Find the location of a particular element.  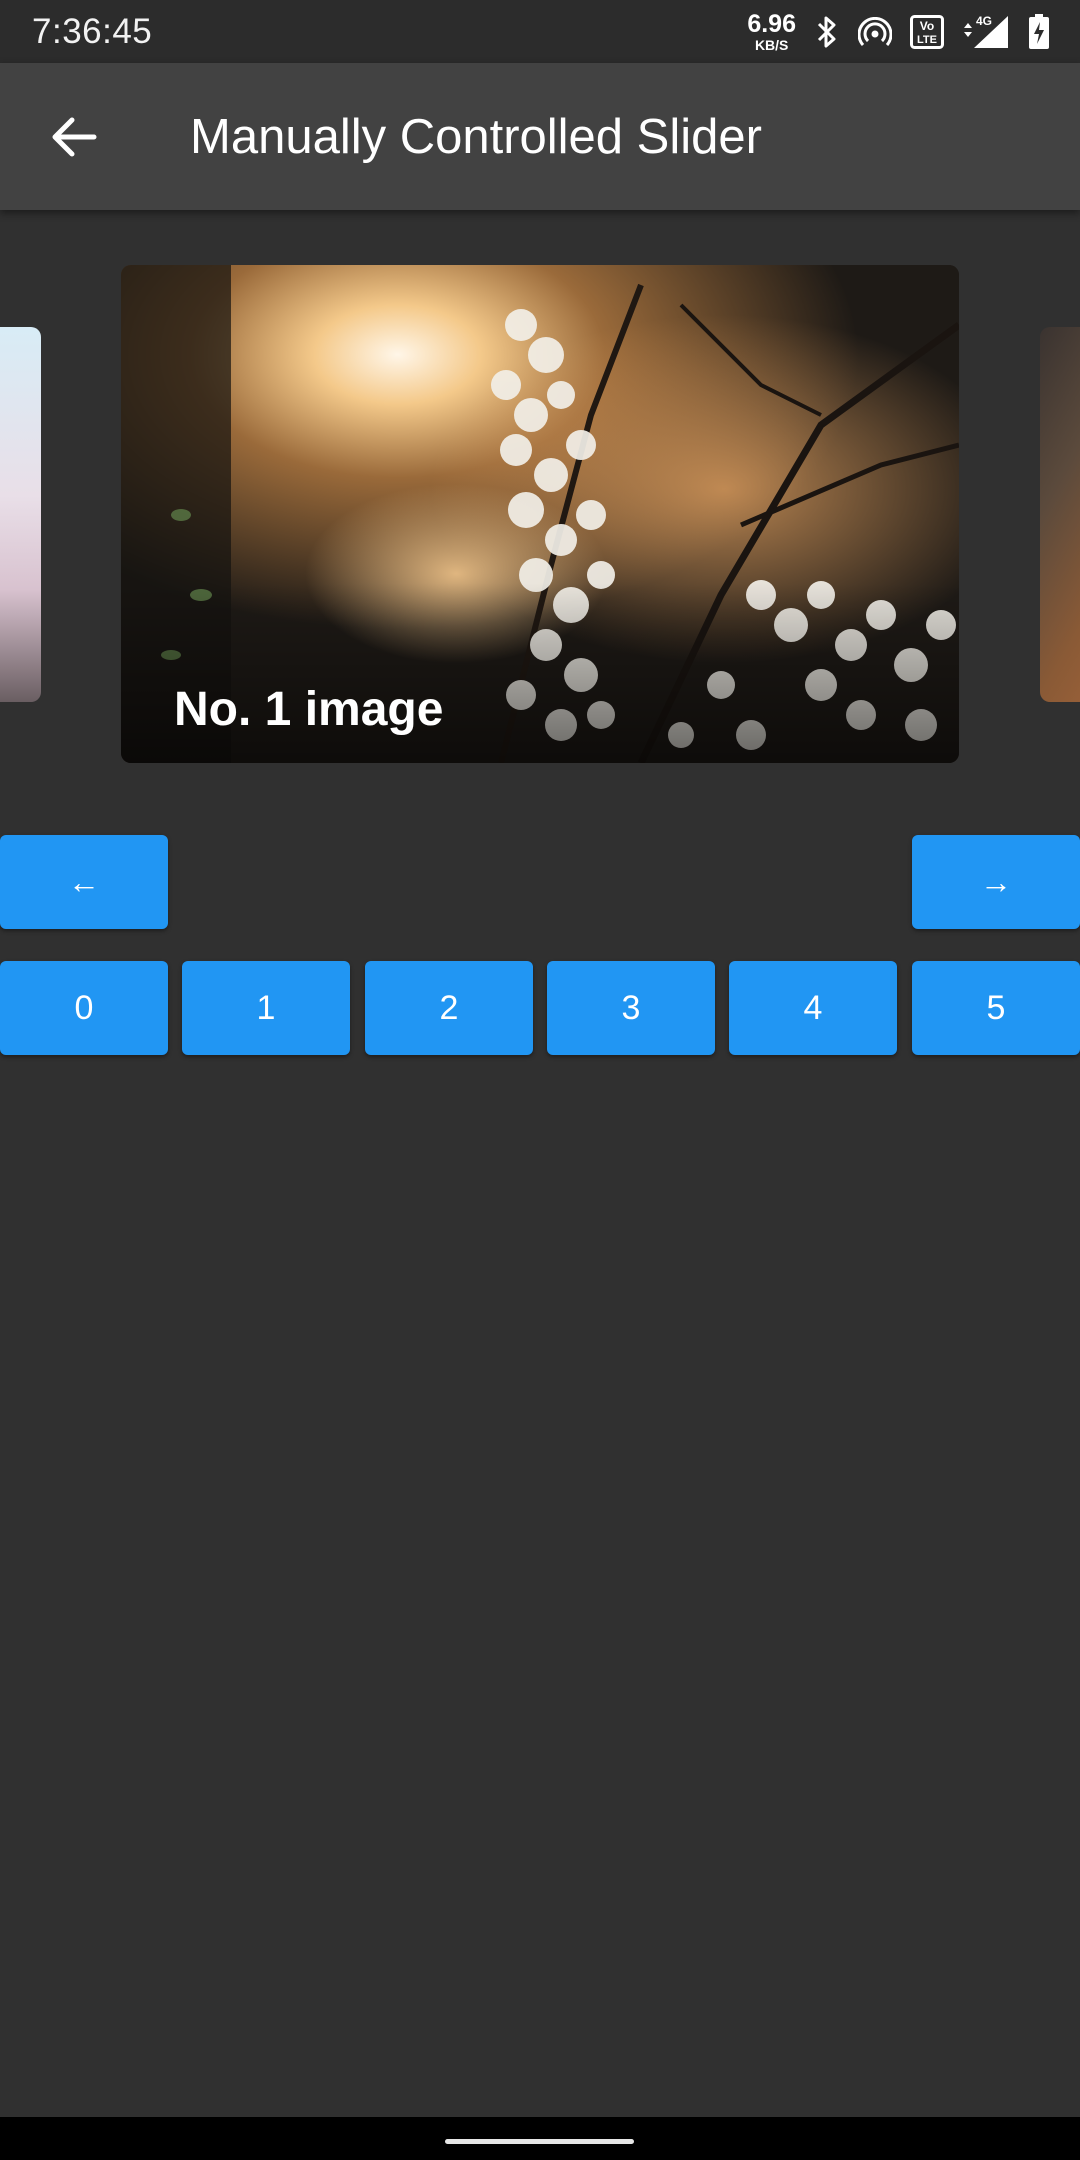

system-navigation-bar is located at coordinates (540, 2138).